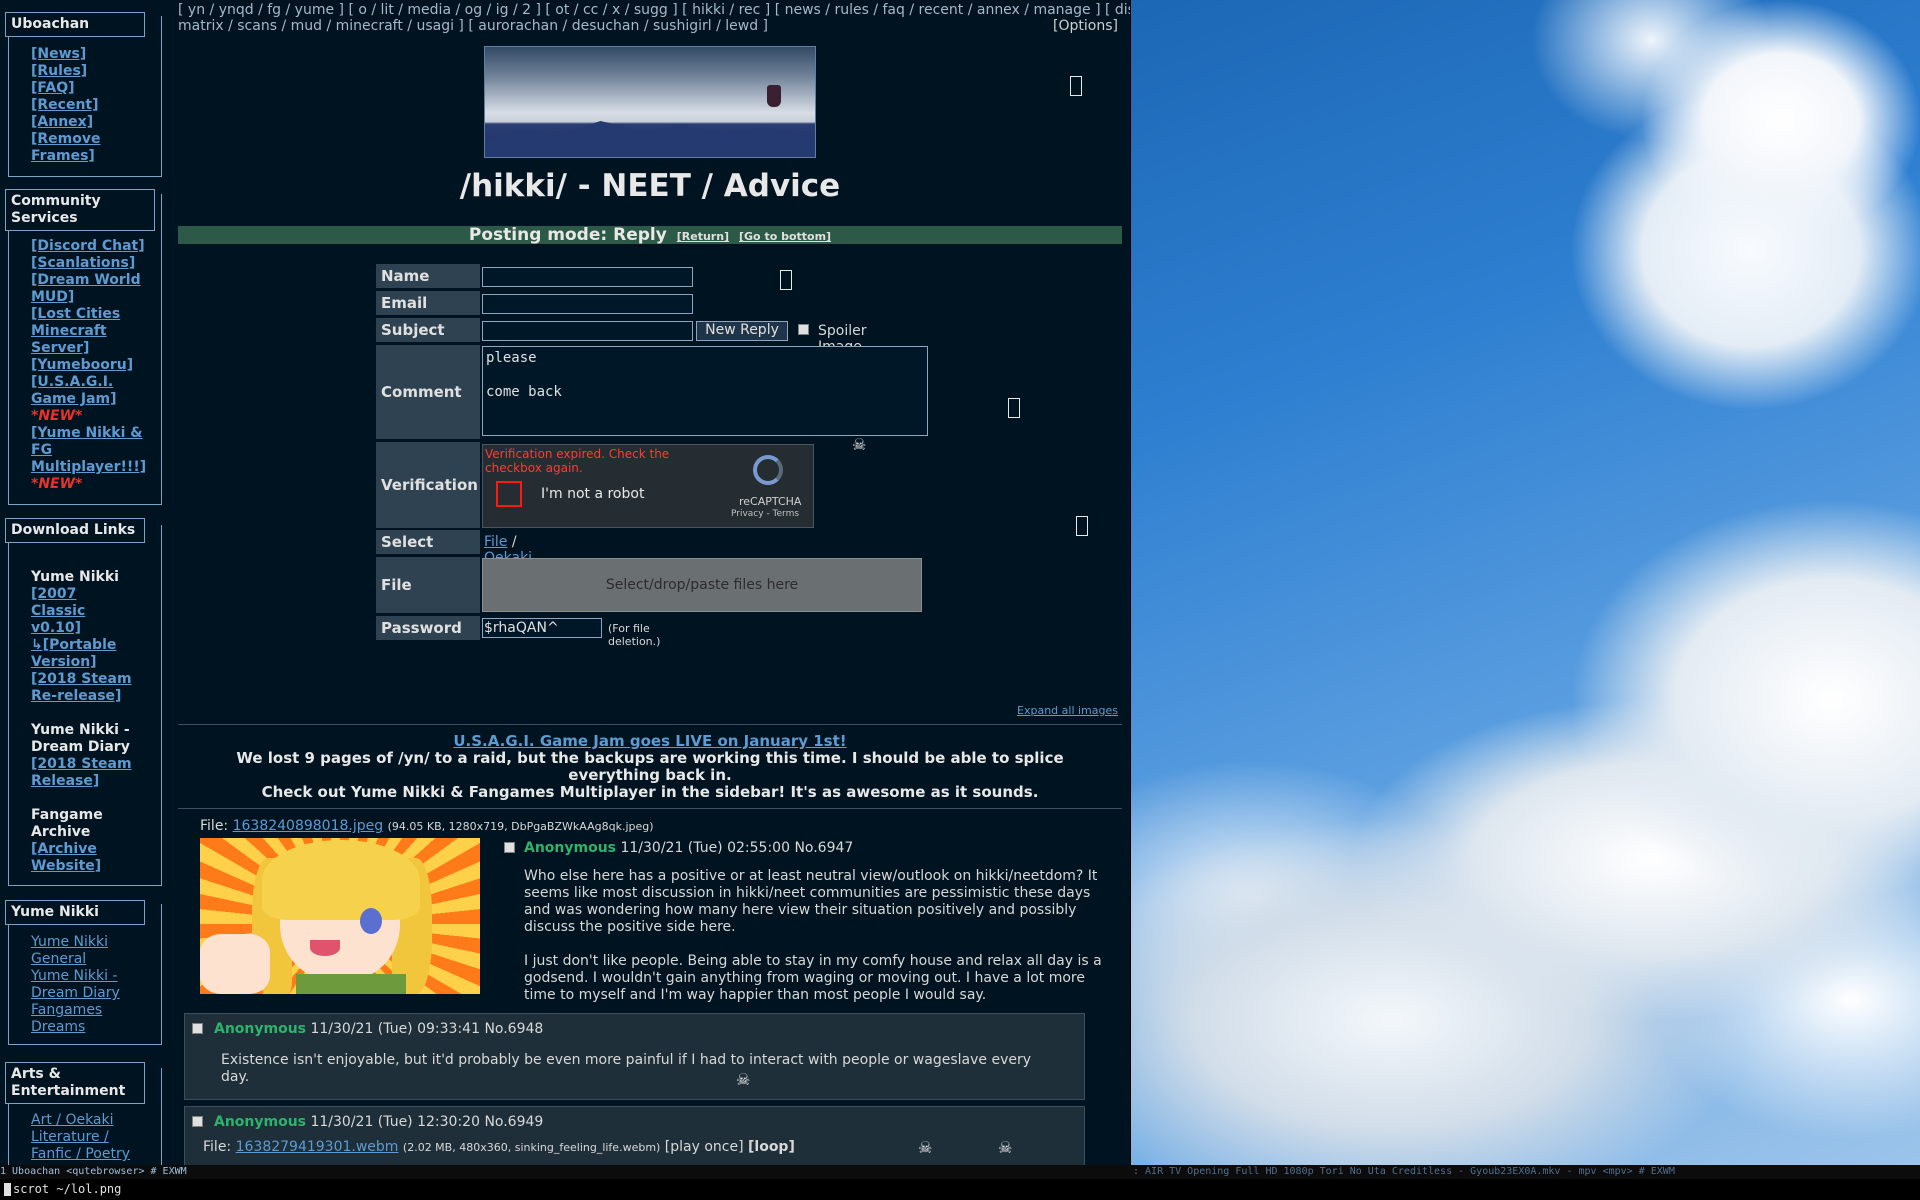  Describe the element at coordinates (81, 985) in the screenshot. I see `board-link-dream-diary: Yume Nikki - Dream Diary` at that location.